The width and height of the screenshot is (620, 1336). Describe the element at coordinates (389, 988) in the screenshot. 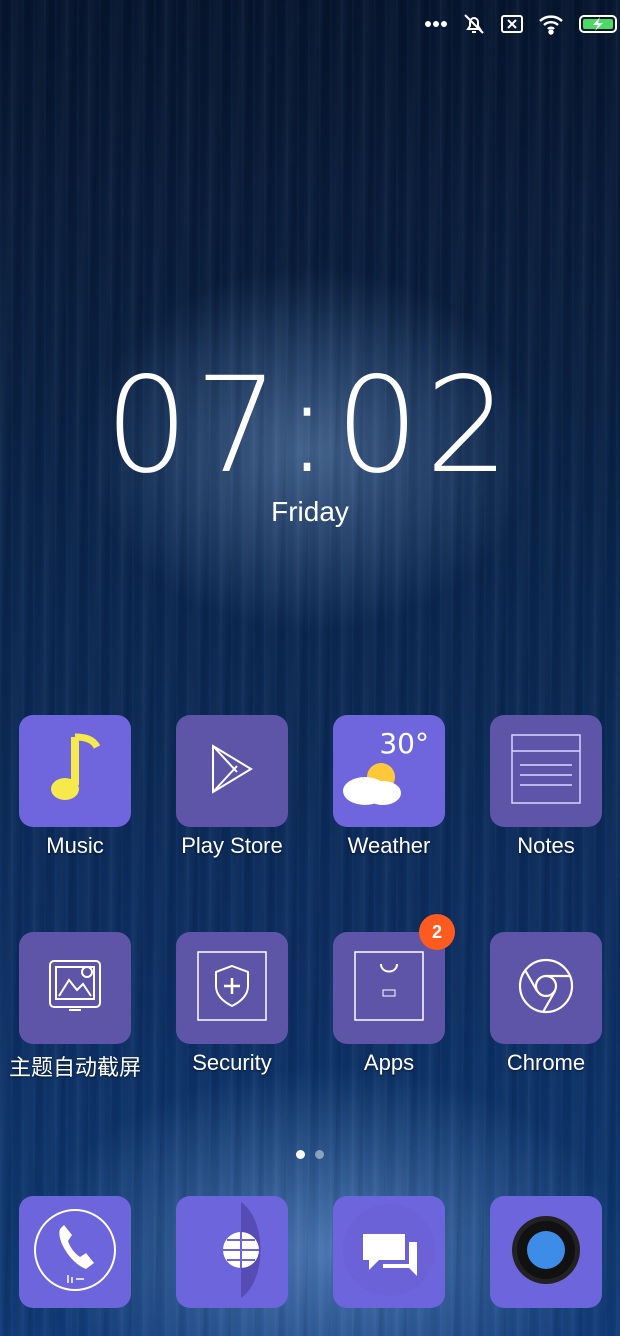

I see `shopping-bag-icon` at that location.